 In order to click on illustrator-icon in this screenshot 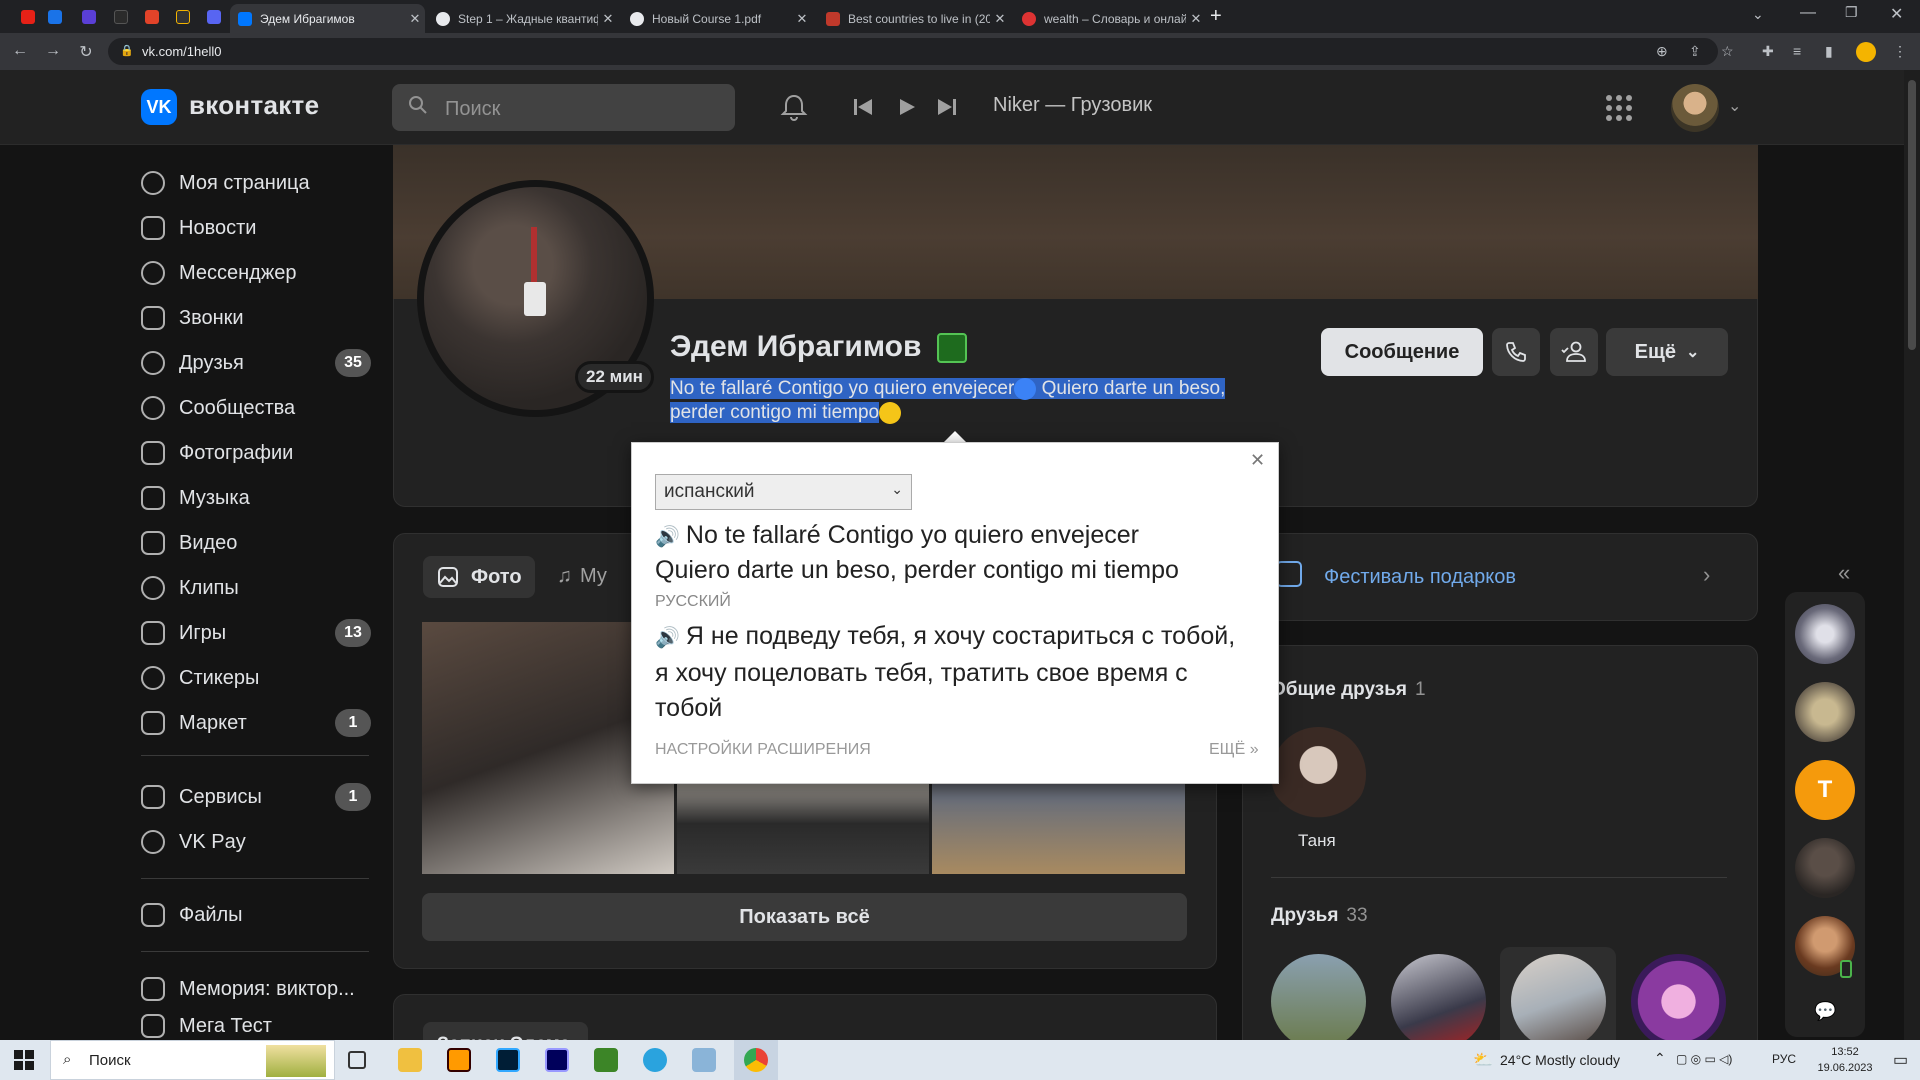, I will do `click(459, 1060)`.